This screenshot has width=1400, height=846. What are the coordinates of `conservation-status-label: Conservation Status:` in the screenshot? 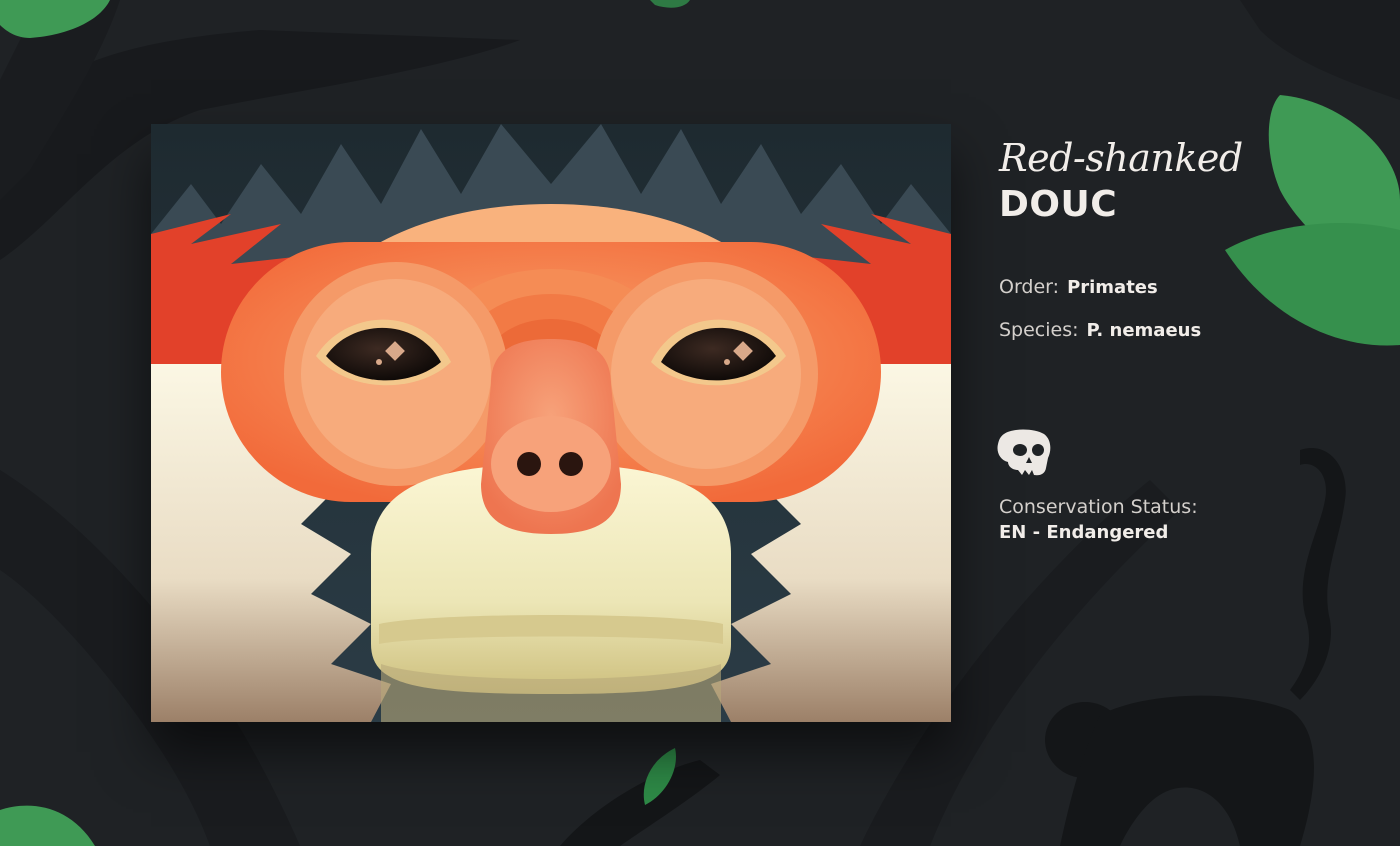 It's located at (1098, 507).